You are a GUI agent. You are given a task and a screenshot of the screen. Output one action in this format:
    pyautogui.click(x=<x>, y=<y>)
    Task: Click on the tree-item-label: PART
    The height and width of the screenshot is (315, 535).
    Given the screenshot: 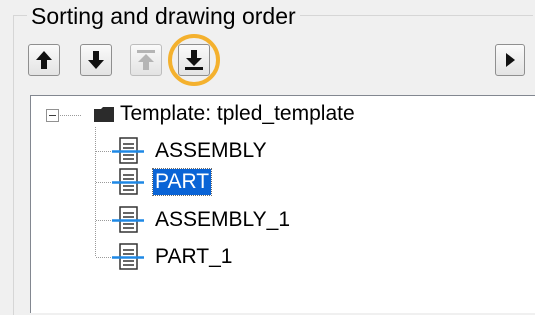 What is the action you would take?
    pyautogui.click(x=182, y=182)
    